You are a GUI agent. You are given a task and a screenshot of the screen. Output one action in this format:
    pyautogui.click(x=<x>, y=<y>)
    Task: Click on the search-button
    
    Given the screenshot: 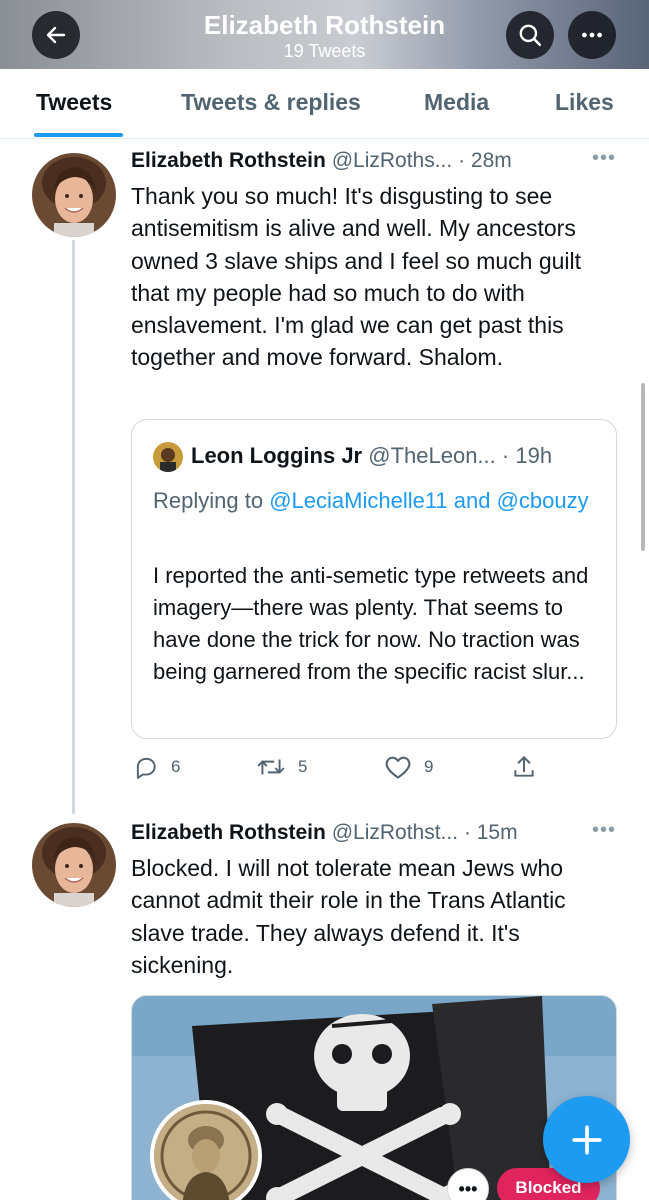 What is the action you would take?
    pyautogui.click(x=530, y=35)
    